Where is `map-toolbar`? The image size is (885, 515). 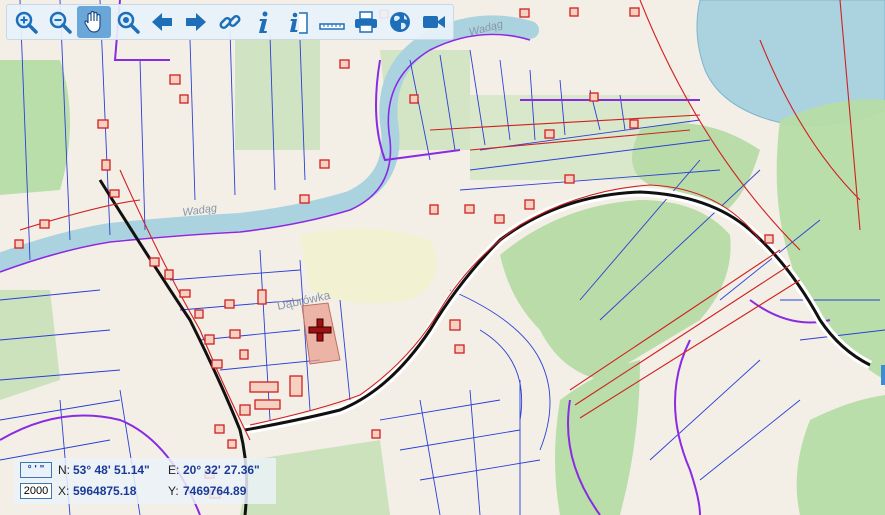 map-toolbar is located at coordinates (230, 22).